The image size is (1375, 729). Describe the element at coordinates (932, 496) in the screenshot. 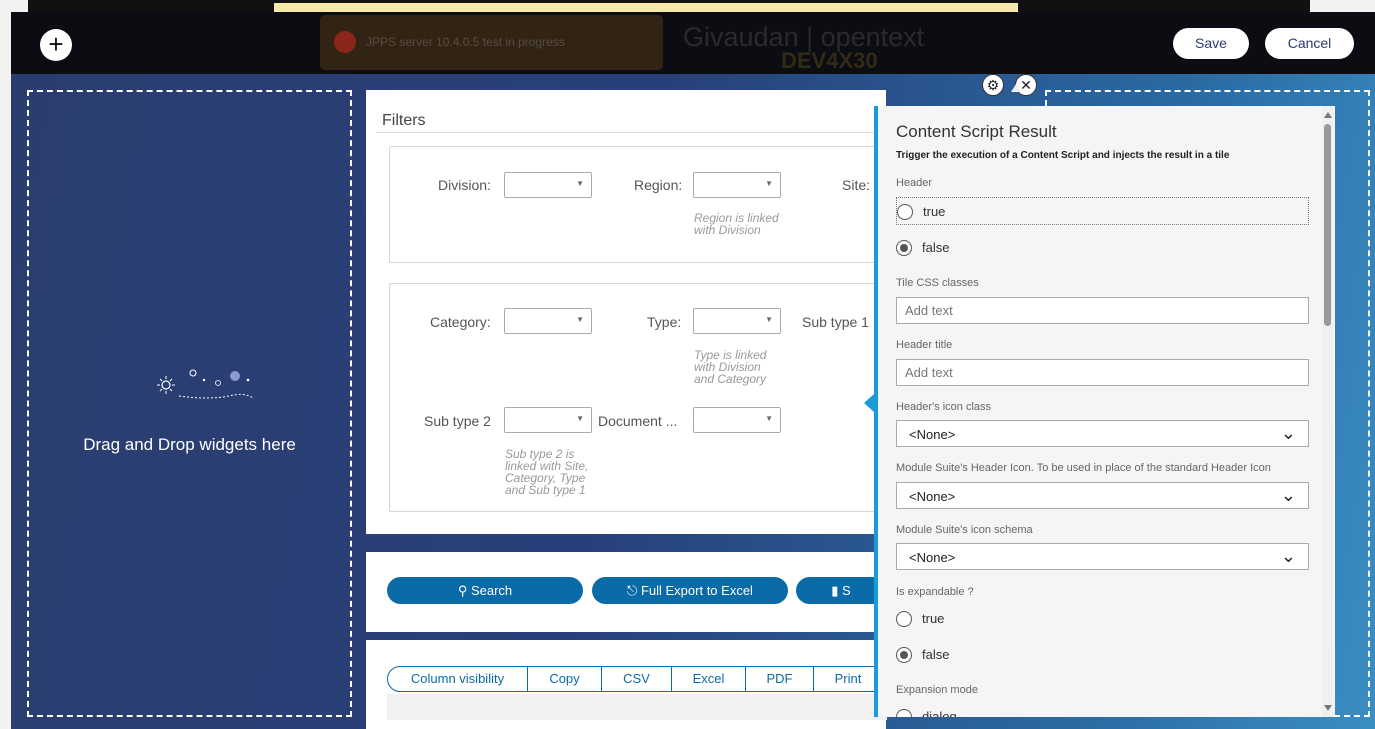

I see `ms-header-icon-value: <None>` at that location.